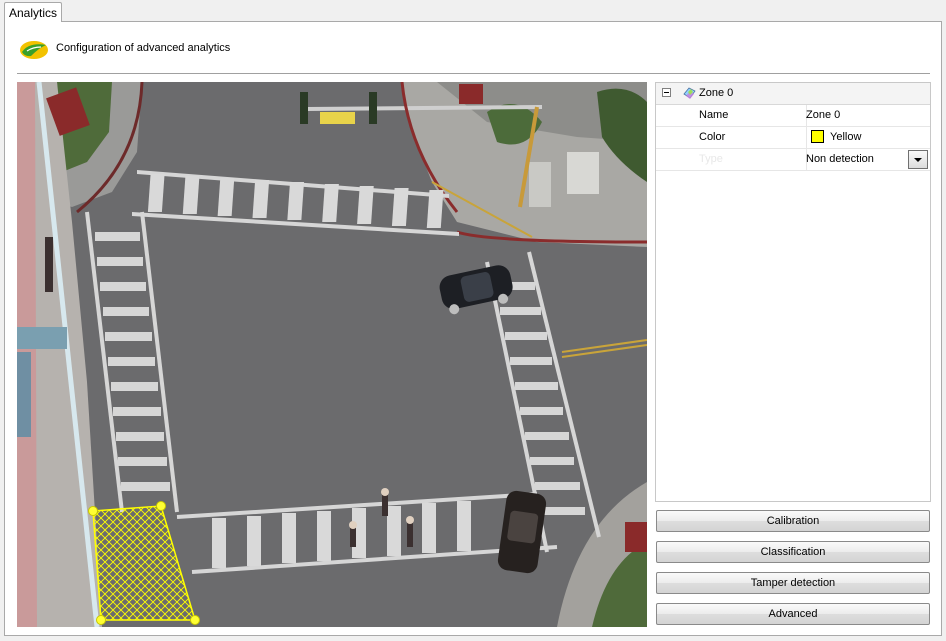 Image resolution: width=946 pixels, height=641 pixels. What do you see at coordinates (793, 583) in the screenshot?
I see `tamper-detection-button: Tamper detection` at bounding box center [793, 583].